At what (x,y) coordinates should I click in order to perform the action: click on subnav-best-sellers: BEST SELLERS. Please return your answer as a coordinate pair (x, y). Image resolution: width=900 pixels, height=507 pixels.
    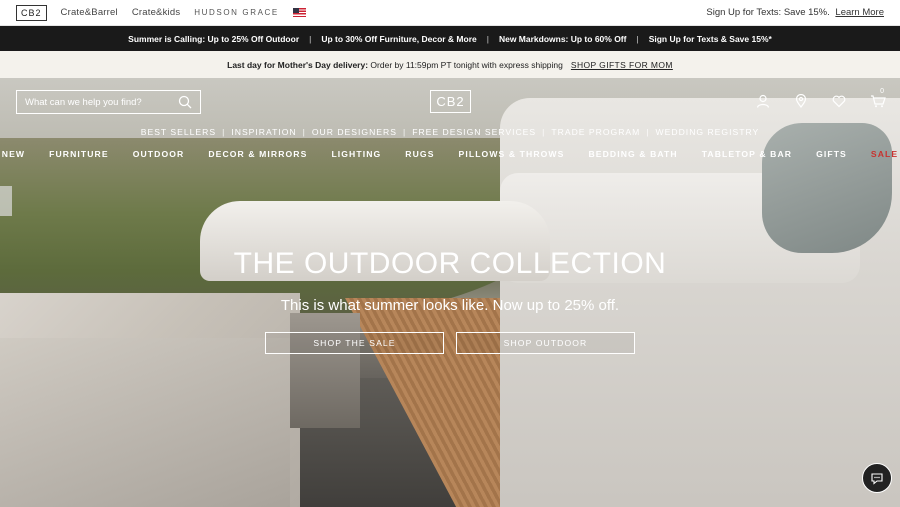
    Looking at the image, I should click on (178, 132).